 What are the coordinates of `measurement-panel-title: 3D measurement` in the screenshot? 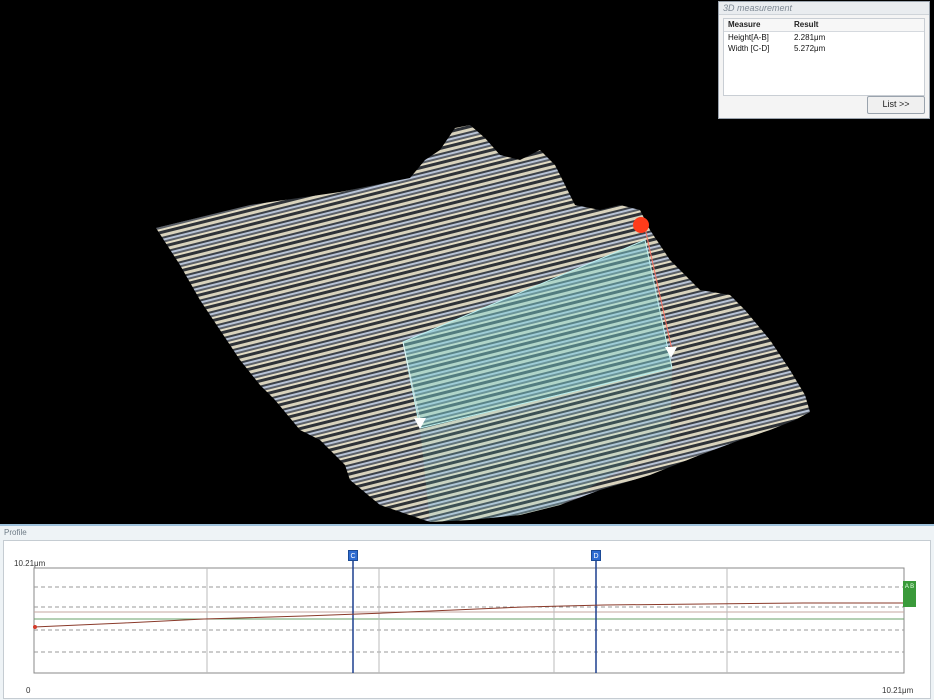 It's located at (824, 8).